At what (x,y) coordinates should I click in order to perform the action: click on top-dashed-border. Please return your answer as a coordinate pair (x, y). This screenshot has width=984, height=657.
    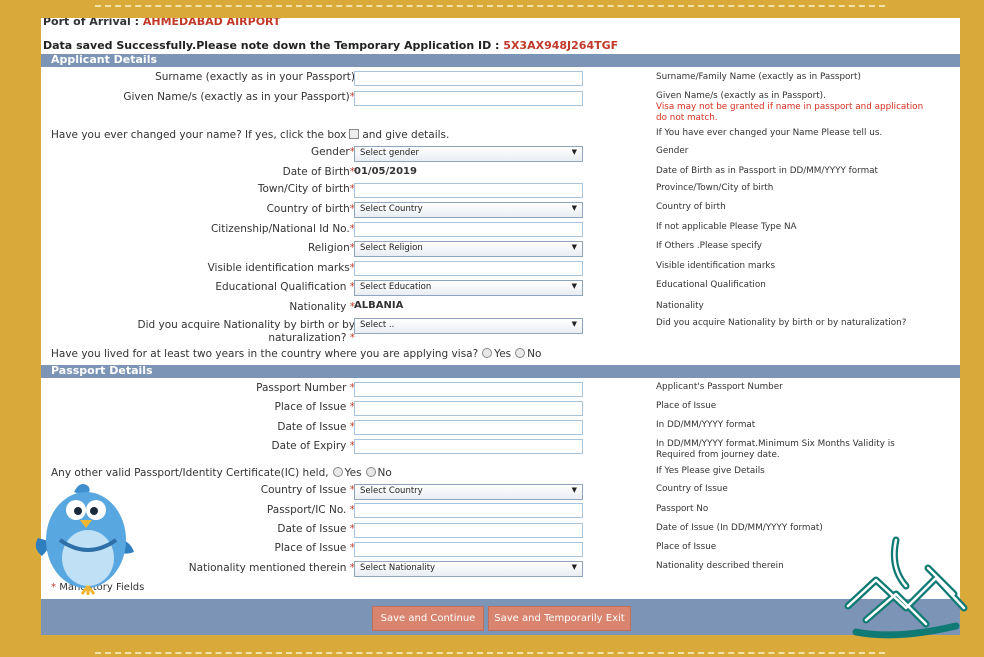
    Looking at the image, I should click on (490, 6).